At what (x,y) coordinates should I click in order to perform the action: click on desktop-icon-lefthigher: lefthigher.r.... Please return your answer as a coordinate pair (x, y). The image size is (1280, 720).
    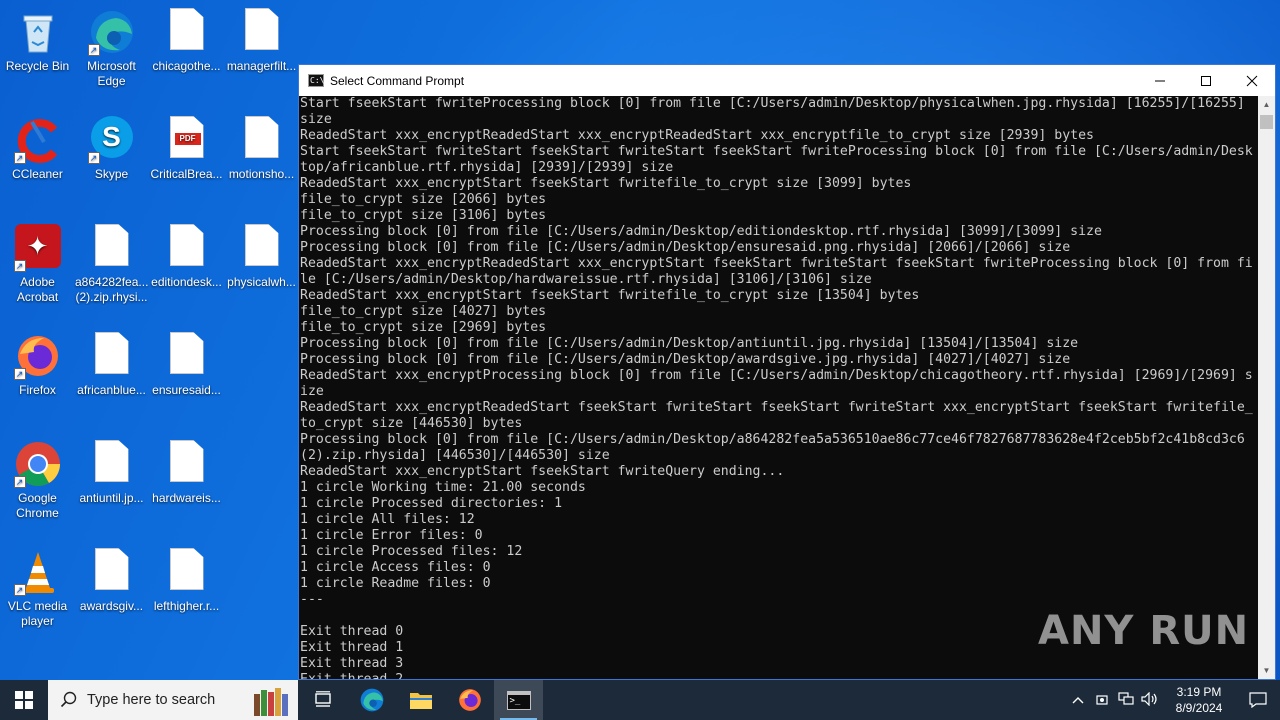
    Looking at the image, I should click on (186, 578).